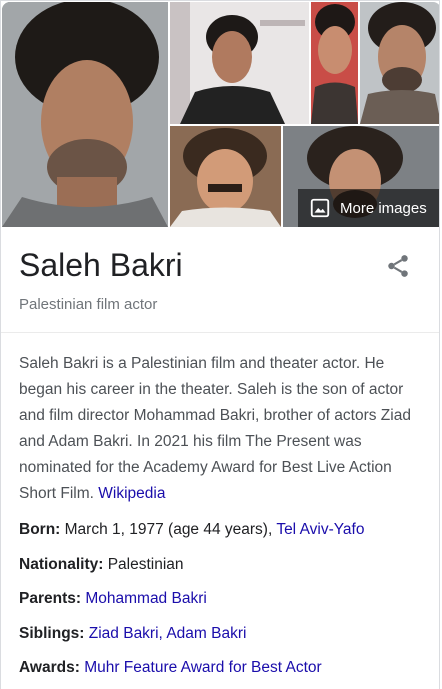  Describe the element at coordinates (220, 281) in the screenshot. I see `entity-header: Saleh Bakri Palestinian film actor` at that location.